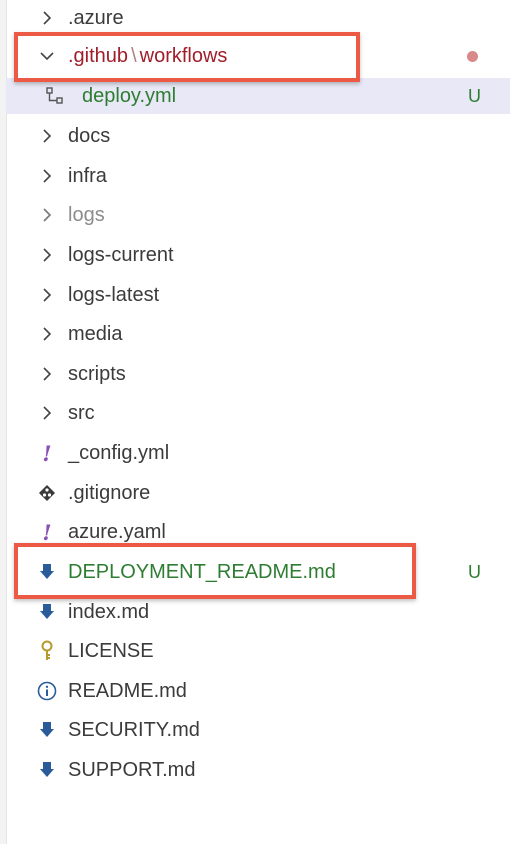 This screenshot has width=510, height=844. I want to click on tree-item-label: SUPPORT.md, so click(132, 770).